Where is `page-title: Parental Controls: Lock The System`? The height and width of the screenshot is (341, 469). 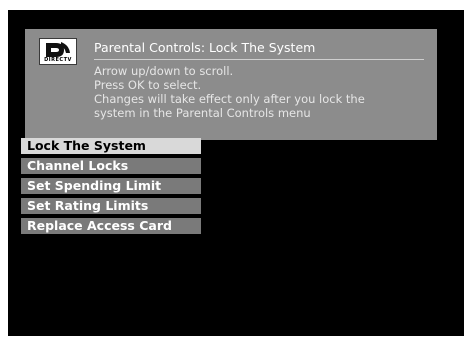
page-title: Parental Controls: Lock The System is located at coordinates (205, 47).